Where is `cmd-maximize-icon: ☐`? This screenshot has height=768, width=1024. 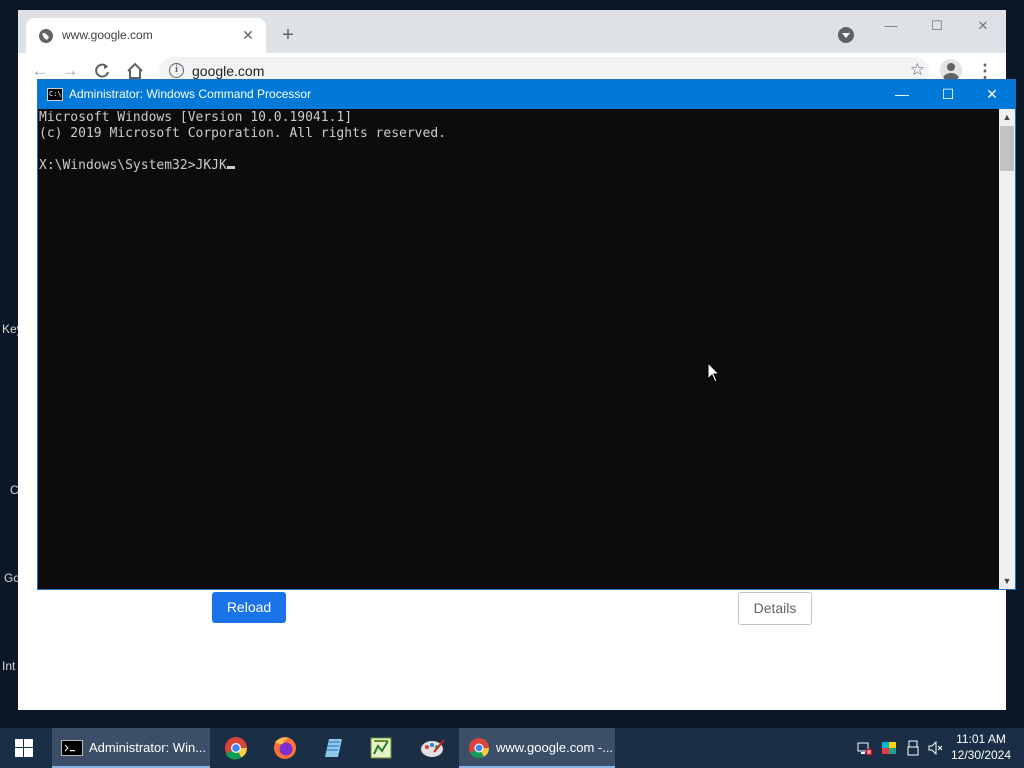 cmd-maximize-icon: ☐ is located at coordinates (948, 94).